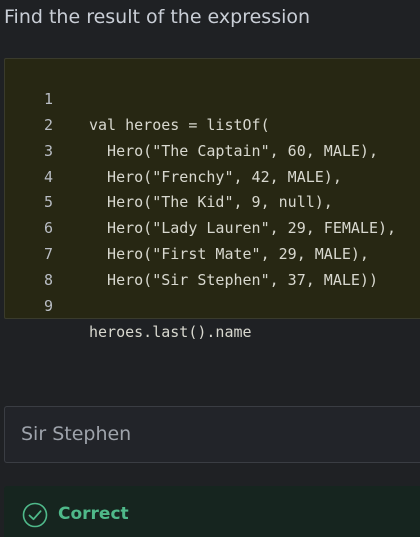 The height and width of the screenshot is (537, 420). I want to click on code-line: 8, so click(212, 265).